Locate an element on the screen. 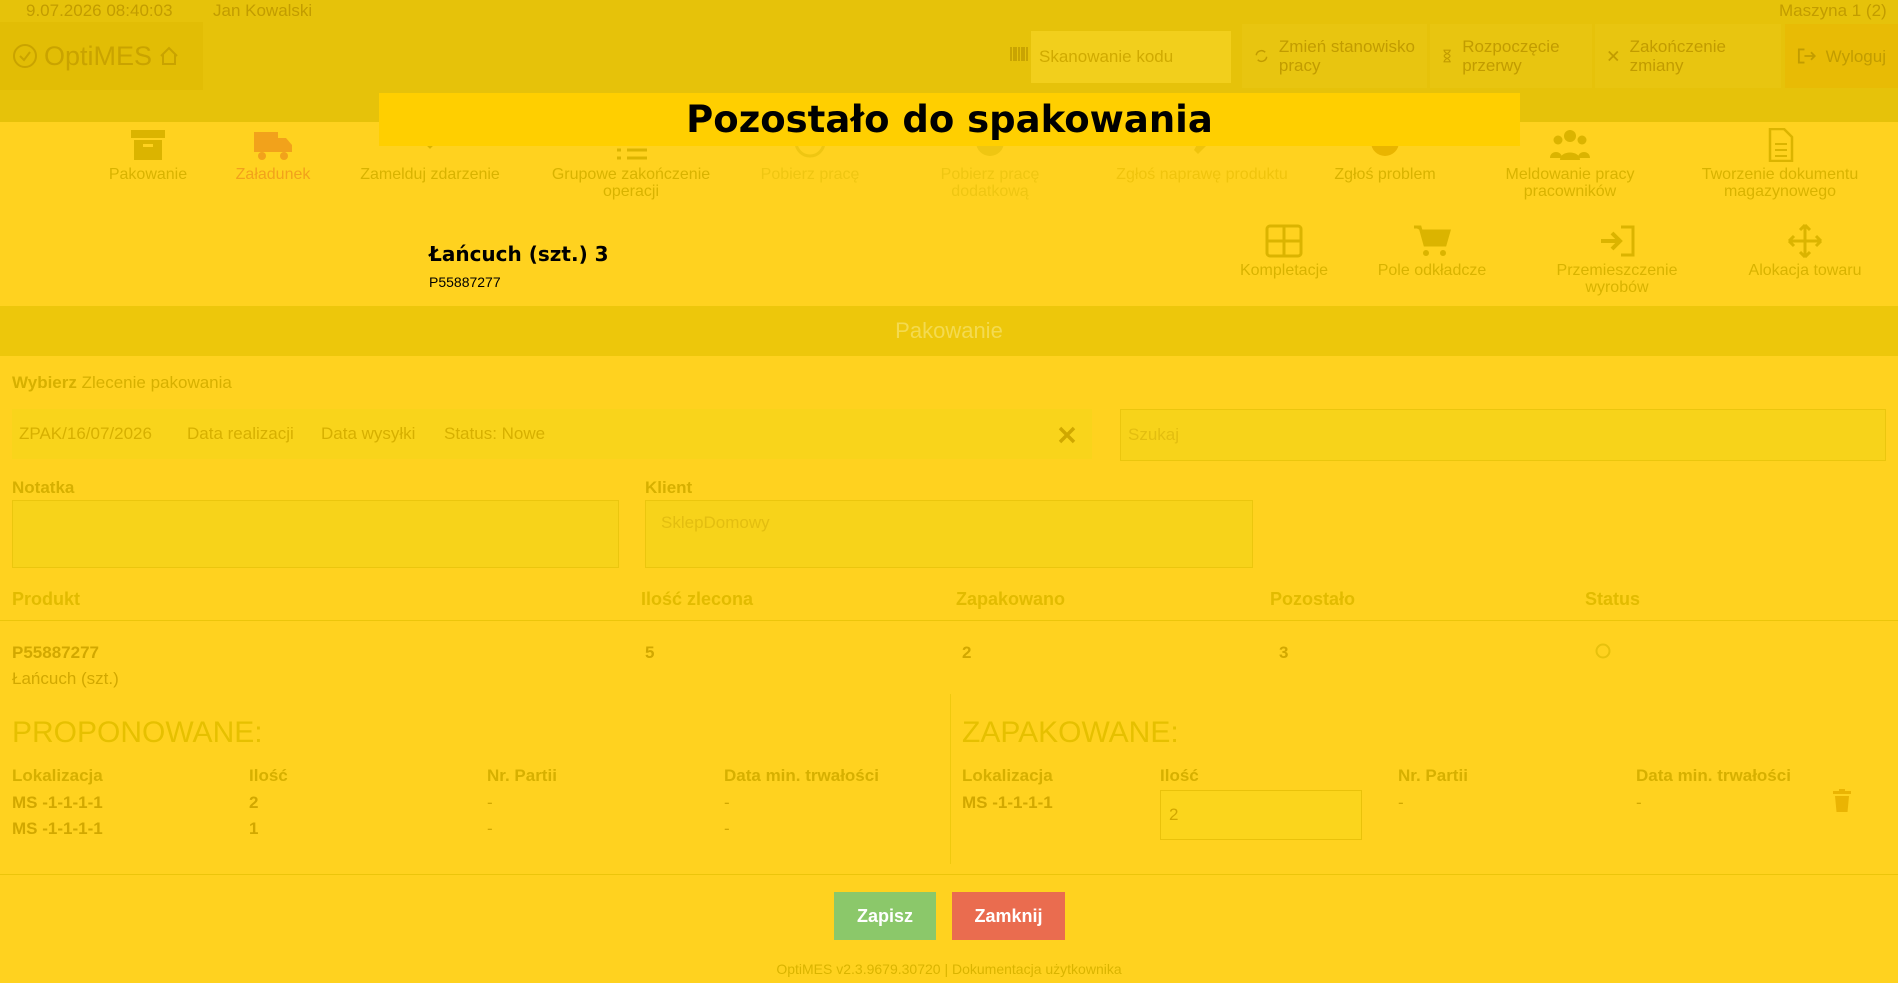 This screenshot has height=983, width=1898. start-break-button: Rozpoczęcie przerwy is located at coordinates (1511, 56).